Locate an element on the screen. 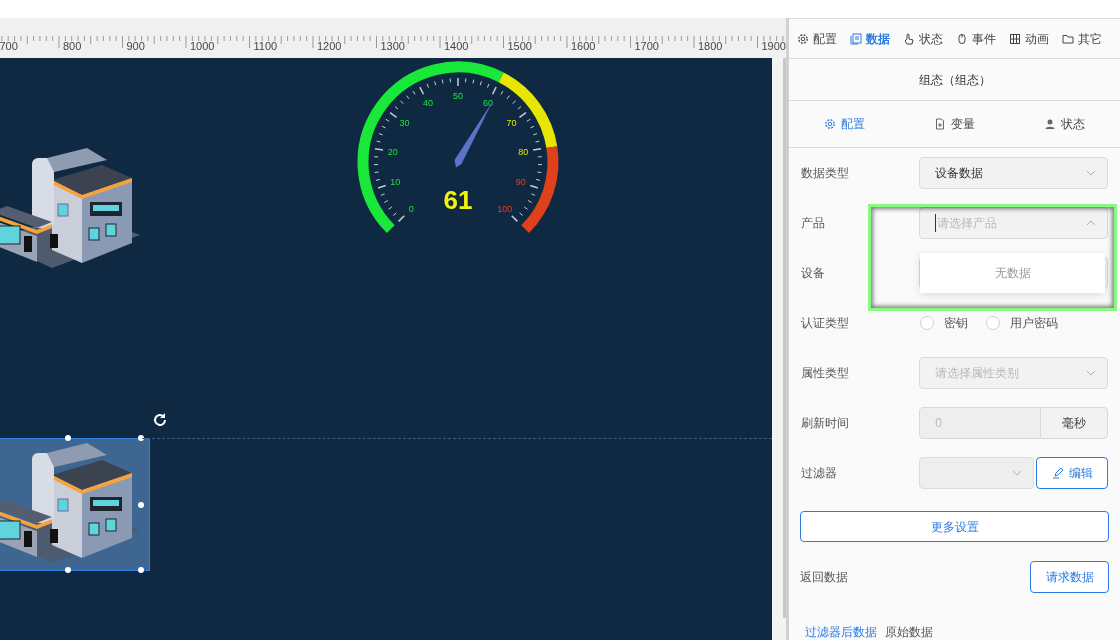 Image resolution: width=1120 pixels, height=640 pixels. documents-icon is located at coordinates (856, 38).